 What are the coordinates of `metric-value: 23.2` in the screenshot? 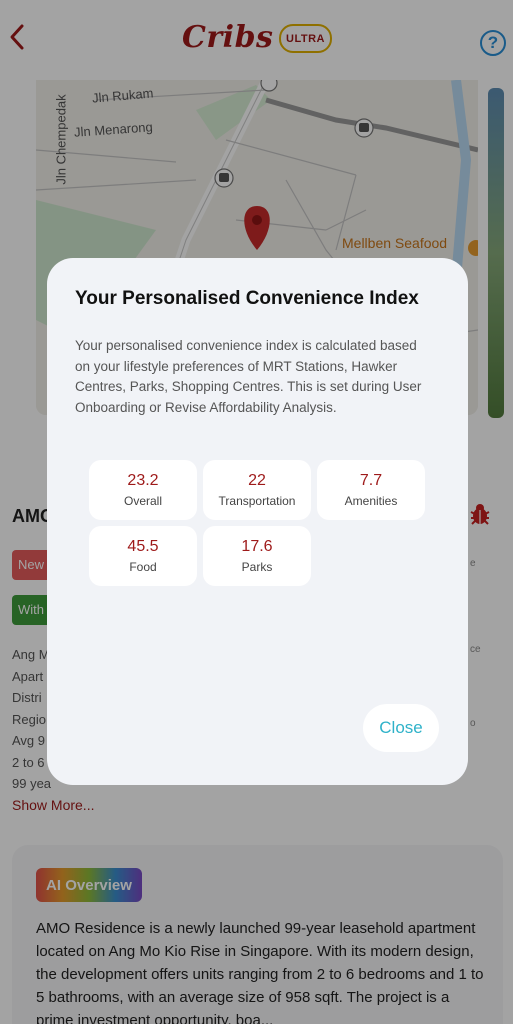 It's located at (143, 480).